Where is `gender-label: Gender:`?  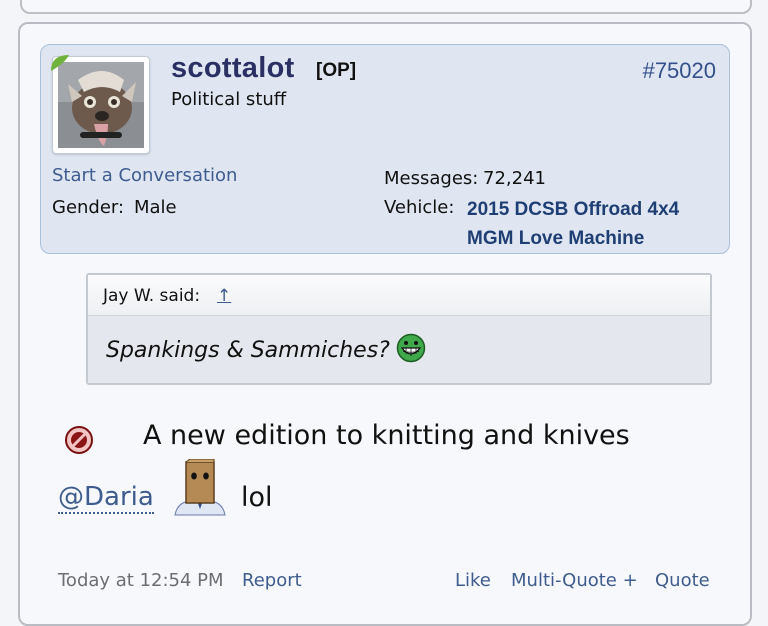 gender-label: Gender: is located at coordinates (88, 207).